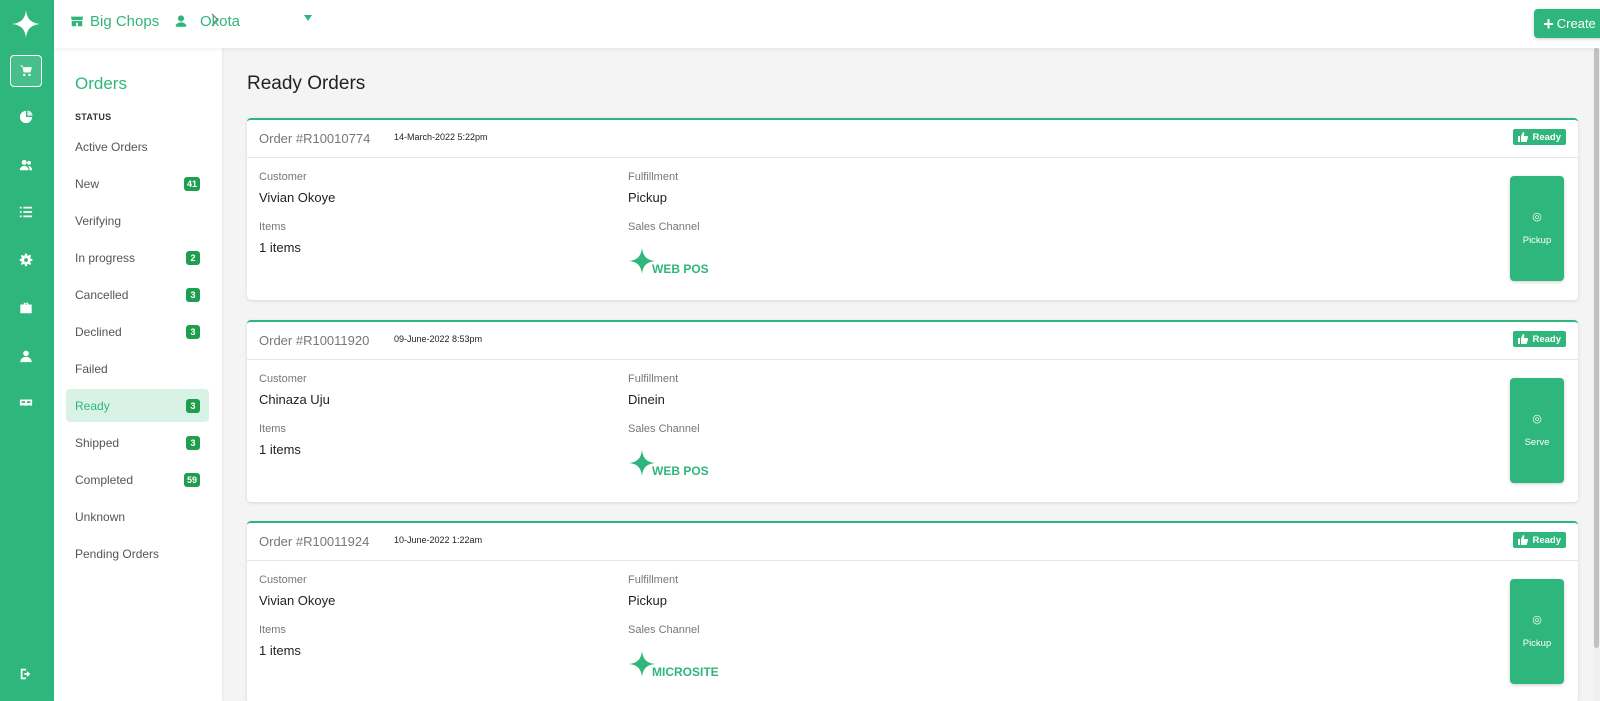  Describe the element at coordinates (137, 553) in the screenshot. I see `sidebar-item-pending-orders: Pending Orders` at that location.